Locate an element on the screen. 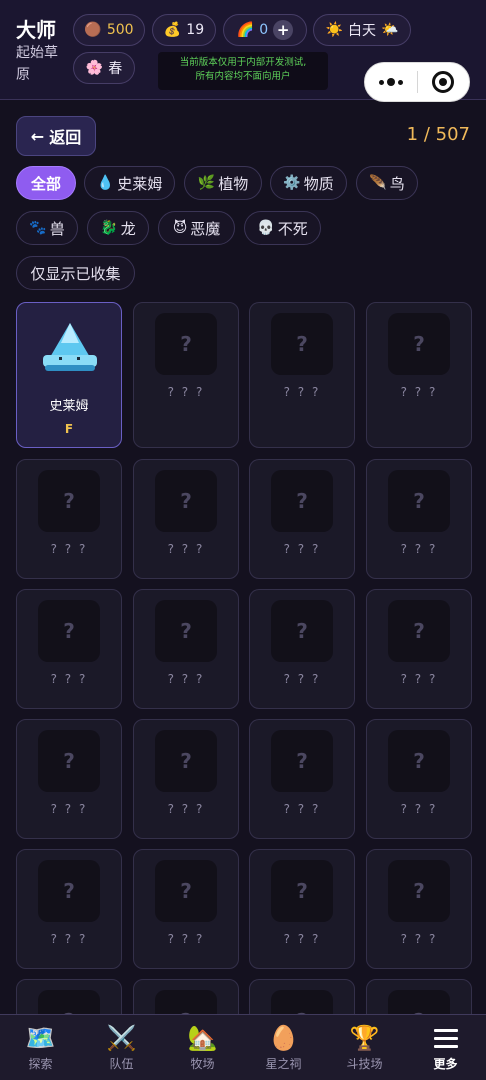 Image resolution: width=486 pixels, height=1080 pixels. collected-only-label: 仅显示已收集 is located at coordinates (75, 273).